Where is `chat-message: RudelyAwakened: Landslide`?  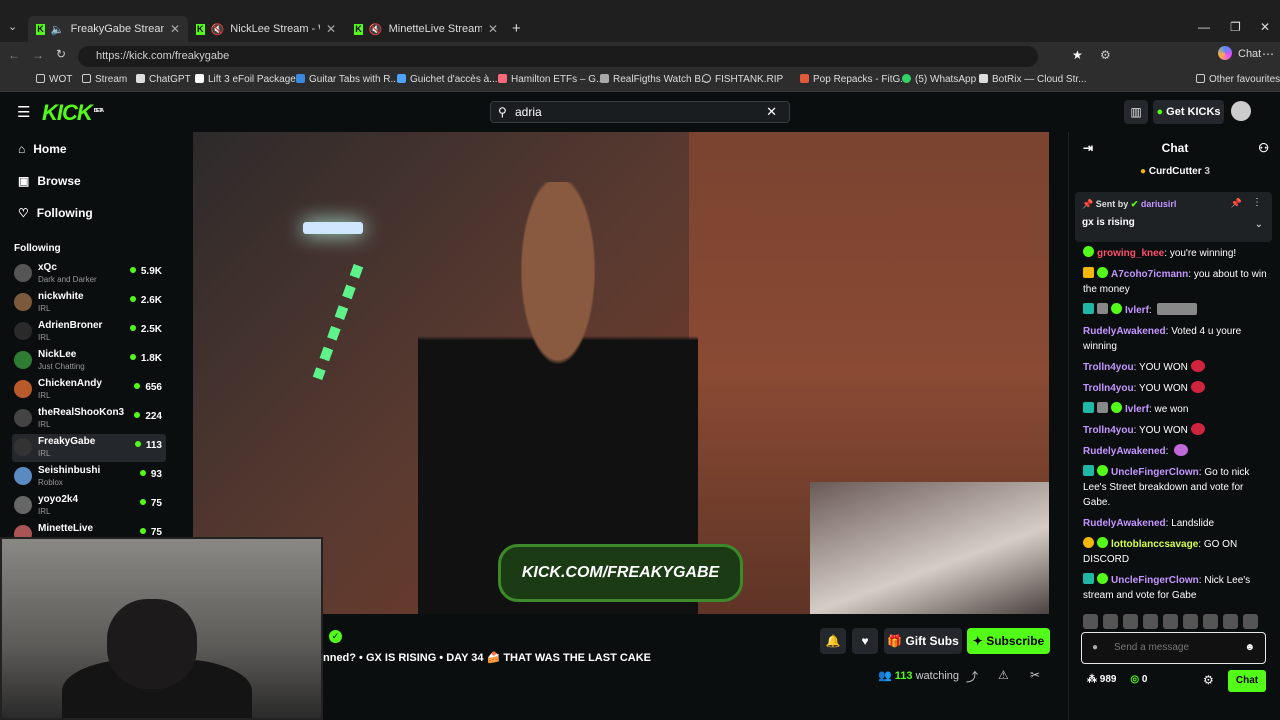 chat-message: RudelyAwakened: Landslide is located at coordinates (1178, 523).